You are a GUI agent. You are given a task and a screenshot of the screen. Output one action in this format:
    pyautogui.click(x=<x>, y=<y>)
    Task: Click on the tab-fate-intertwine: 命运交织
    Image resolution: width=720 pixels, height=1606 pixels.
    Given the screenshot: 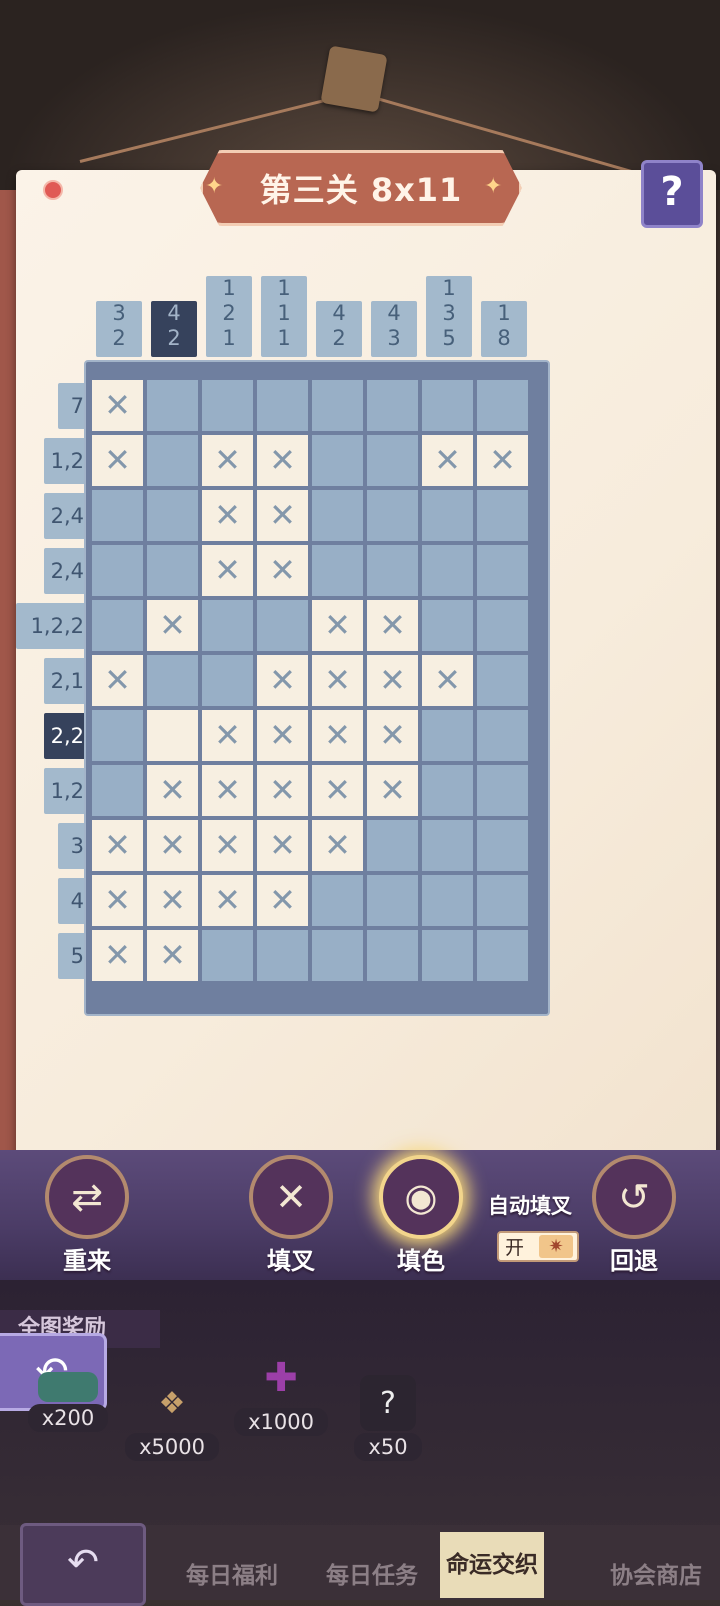 What is the action you would take?
    pyautogui.click(x=492, y=1565)
    